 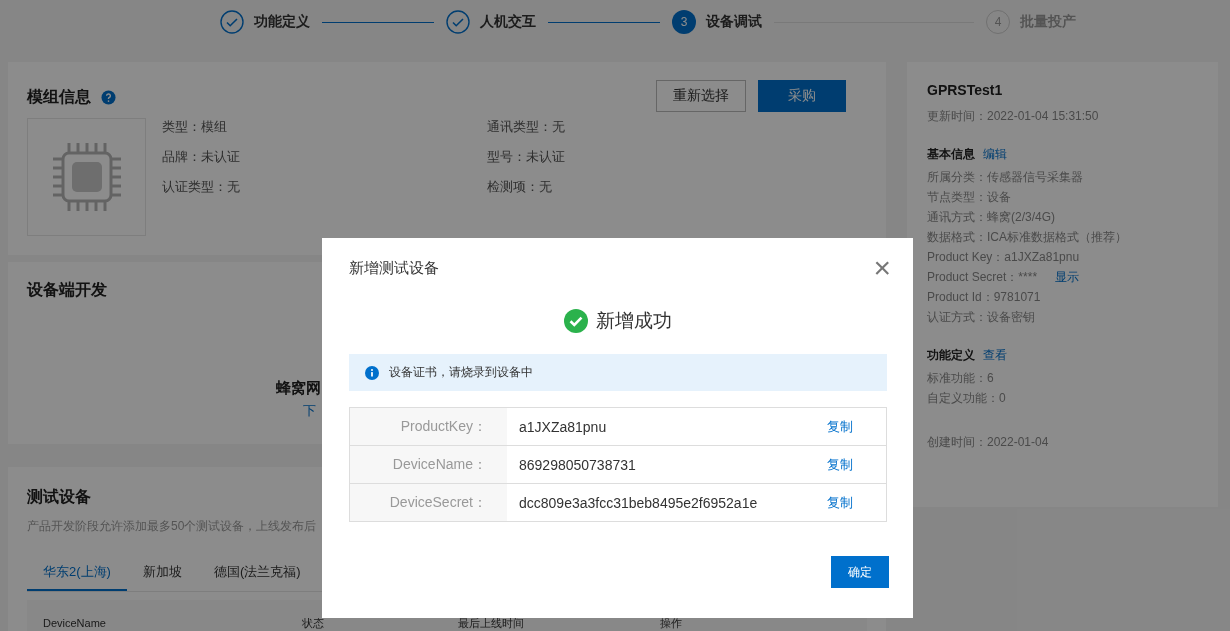 I want to click on network-title: 蜂窝网, so click(x=298, y=388).